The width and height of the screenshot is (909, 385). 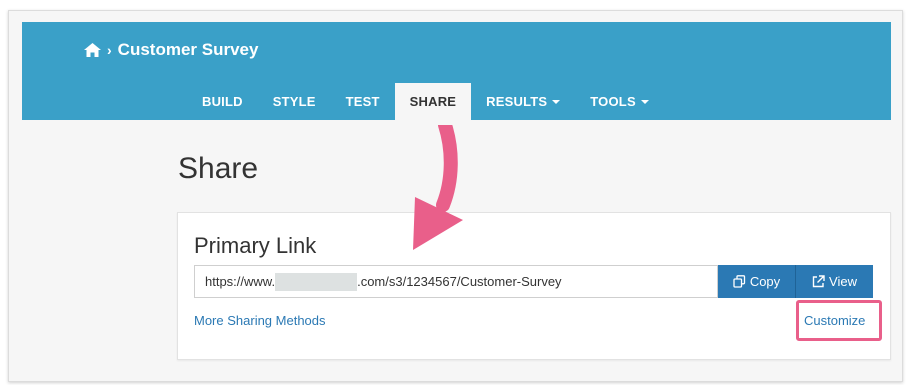 I want to click on copy-icon, so click(x=739, y=281).